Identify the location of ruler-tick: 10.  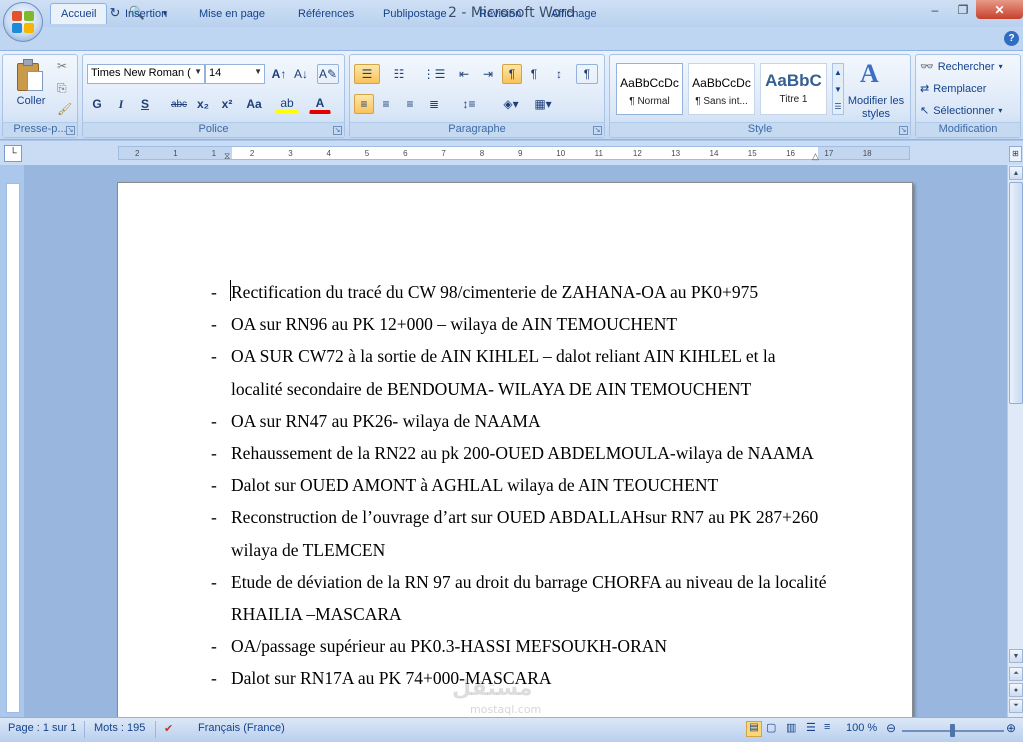
(561, 153).